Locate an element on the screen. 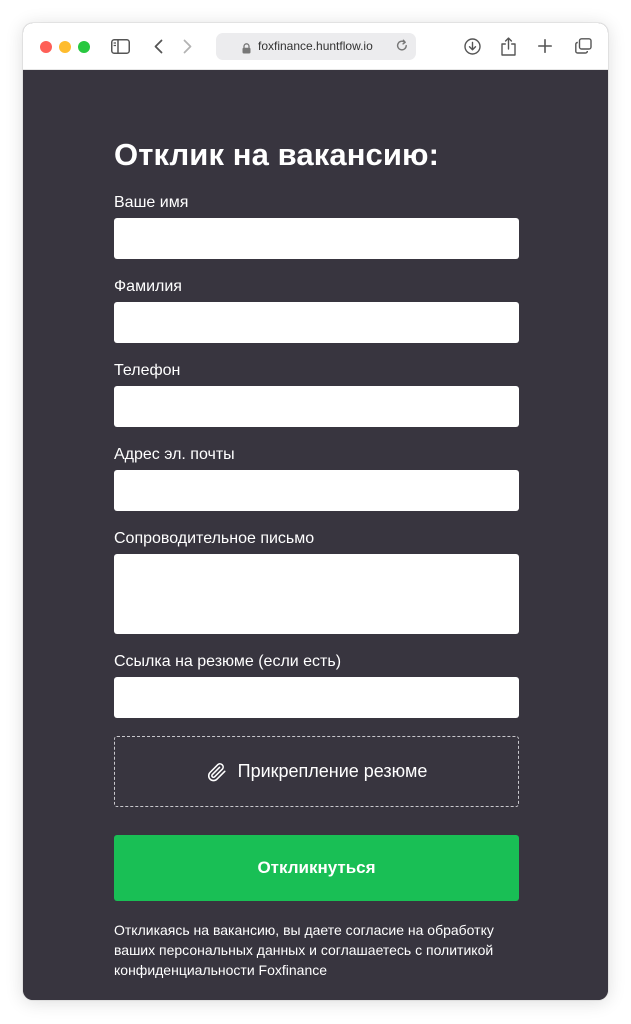 The width and height of the screenshot is (631, 1024). email-label: Адрес эл. почты is located at coordinates (174, 454).